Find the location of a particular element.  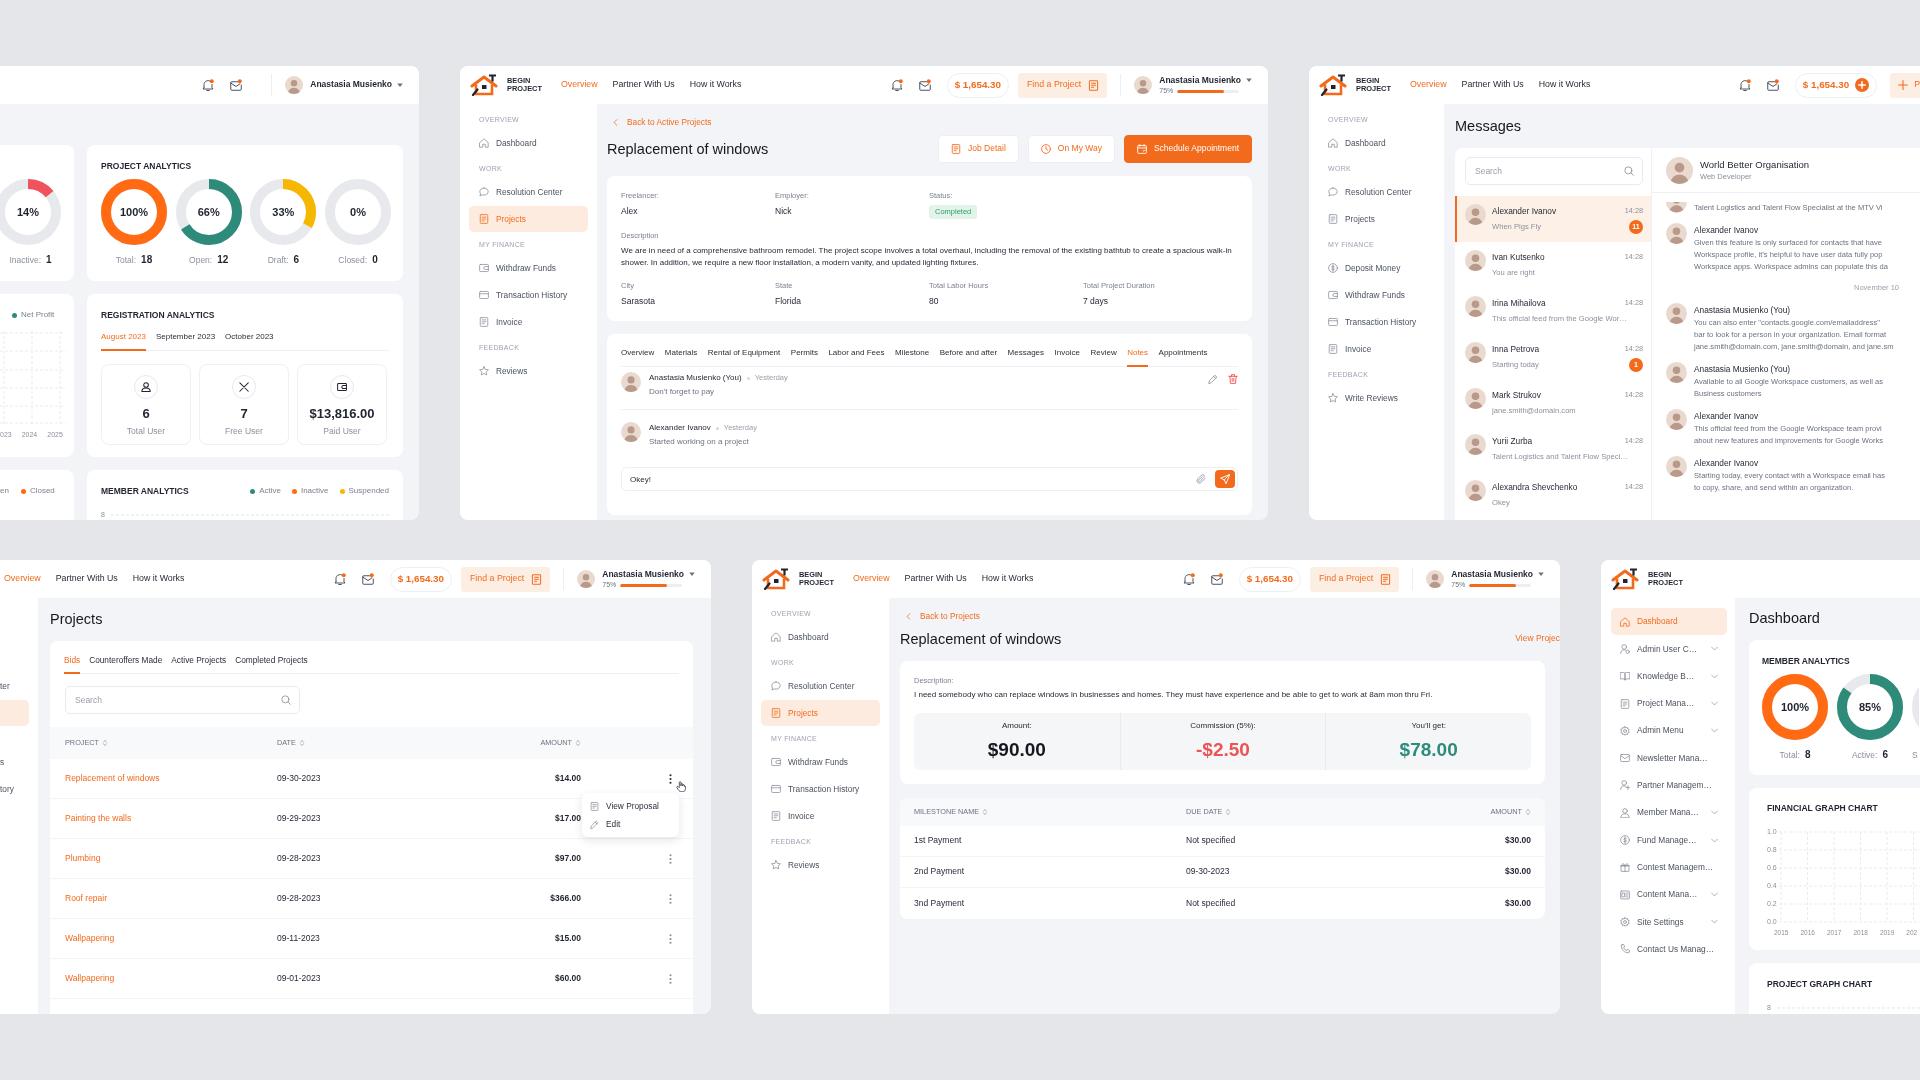

message-input: Okey! is located at coordinates (929, 479).